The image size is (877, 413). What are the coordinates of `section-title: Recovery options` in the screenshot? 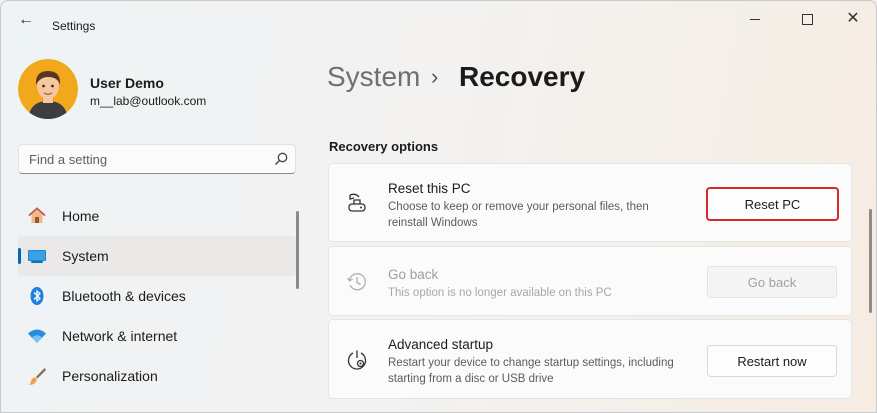 It's located at (384, 146).